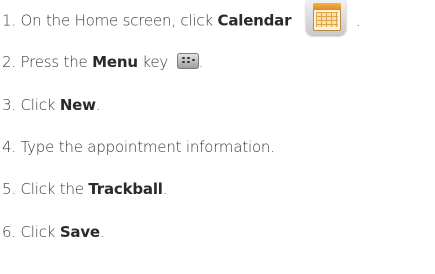 The image size is (435, 274). I want to click on step-bold-term: Trackball, so click(125, 189).